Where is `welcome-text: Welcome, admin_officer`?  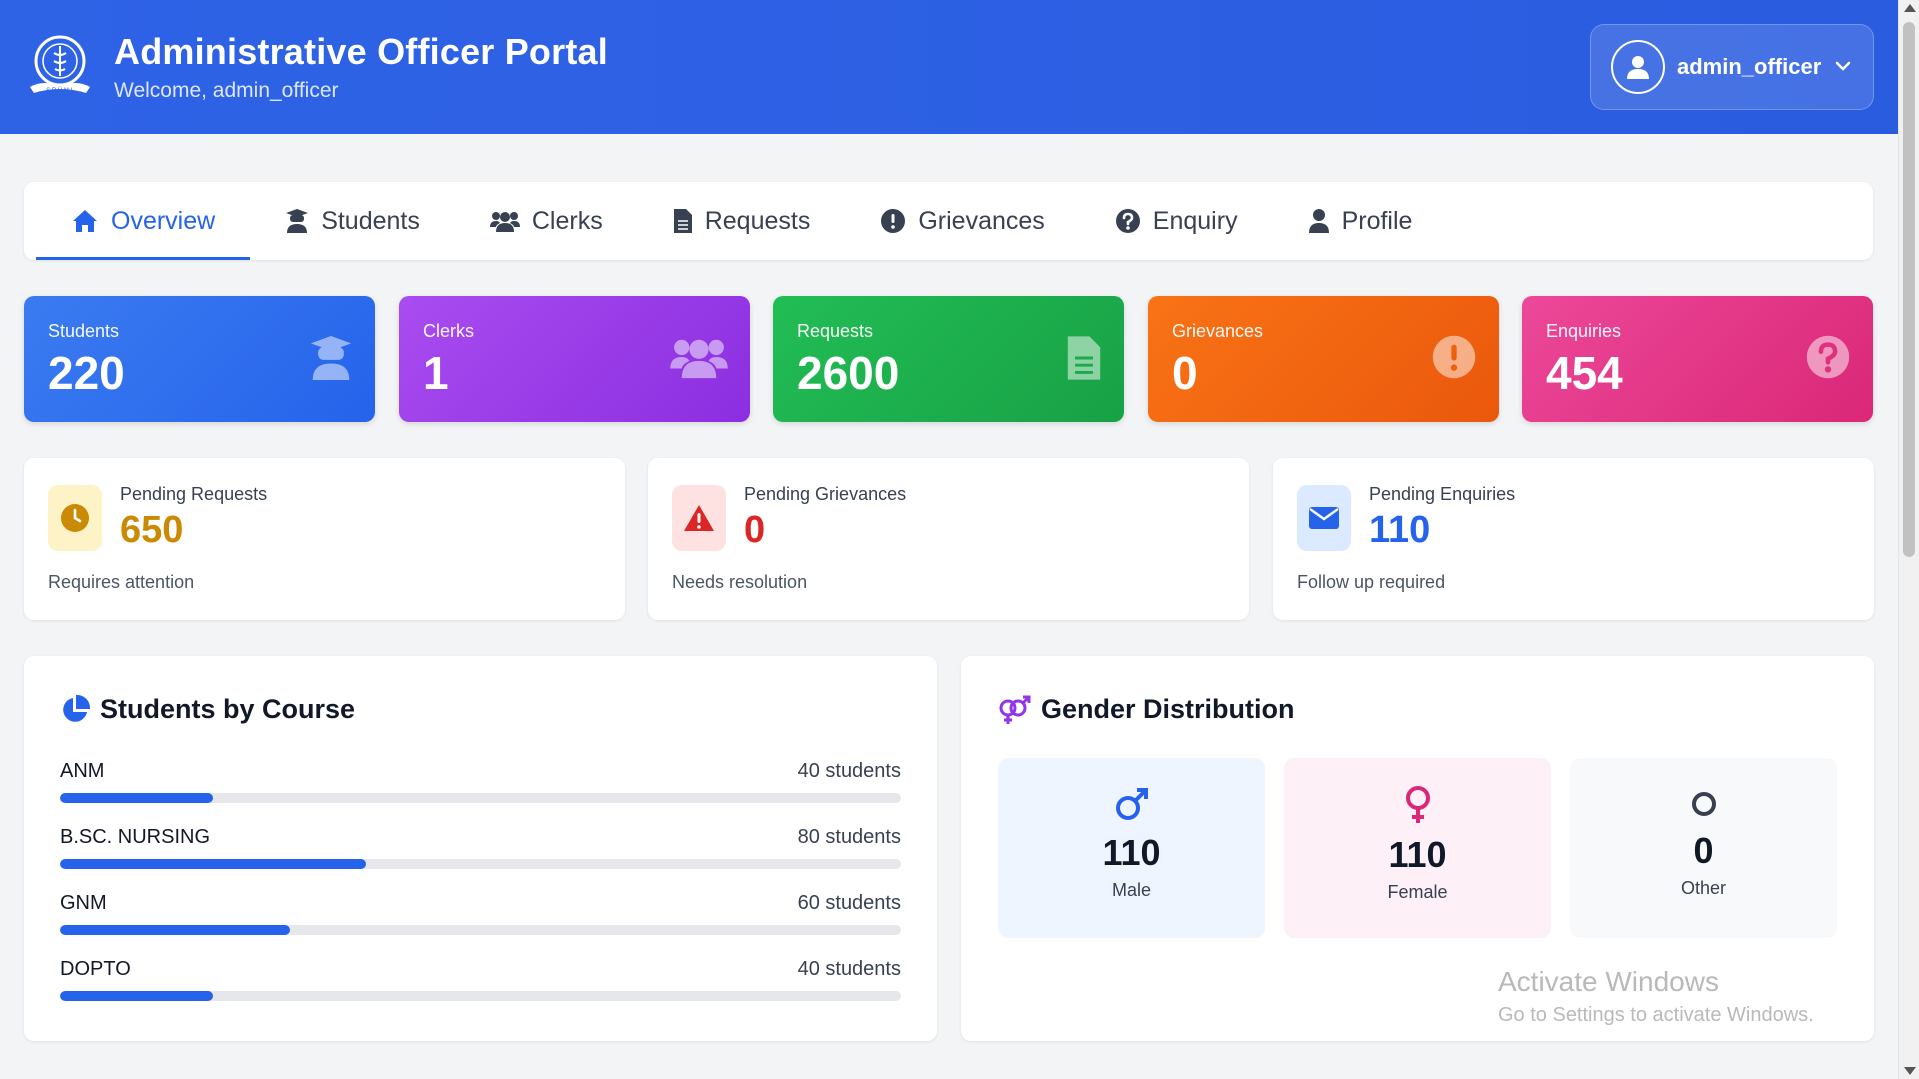 welcome-text: Welcome, admin_officer is located at coordinates (226, 90).